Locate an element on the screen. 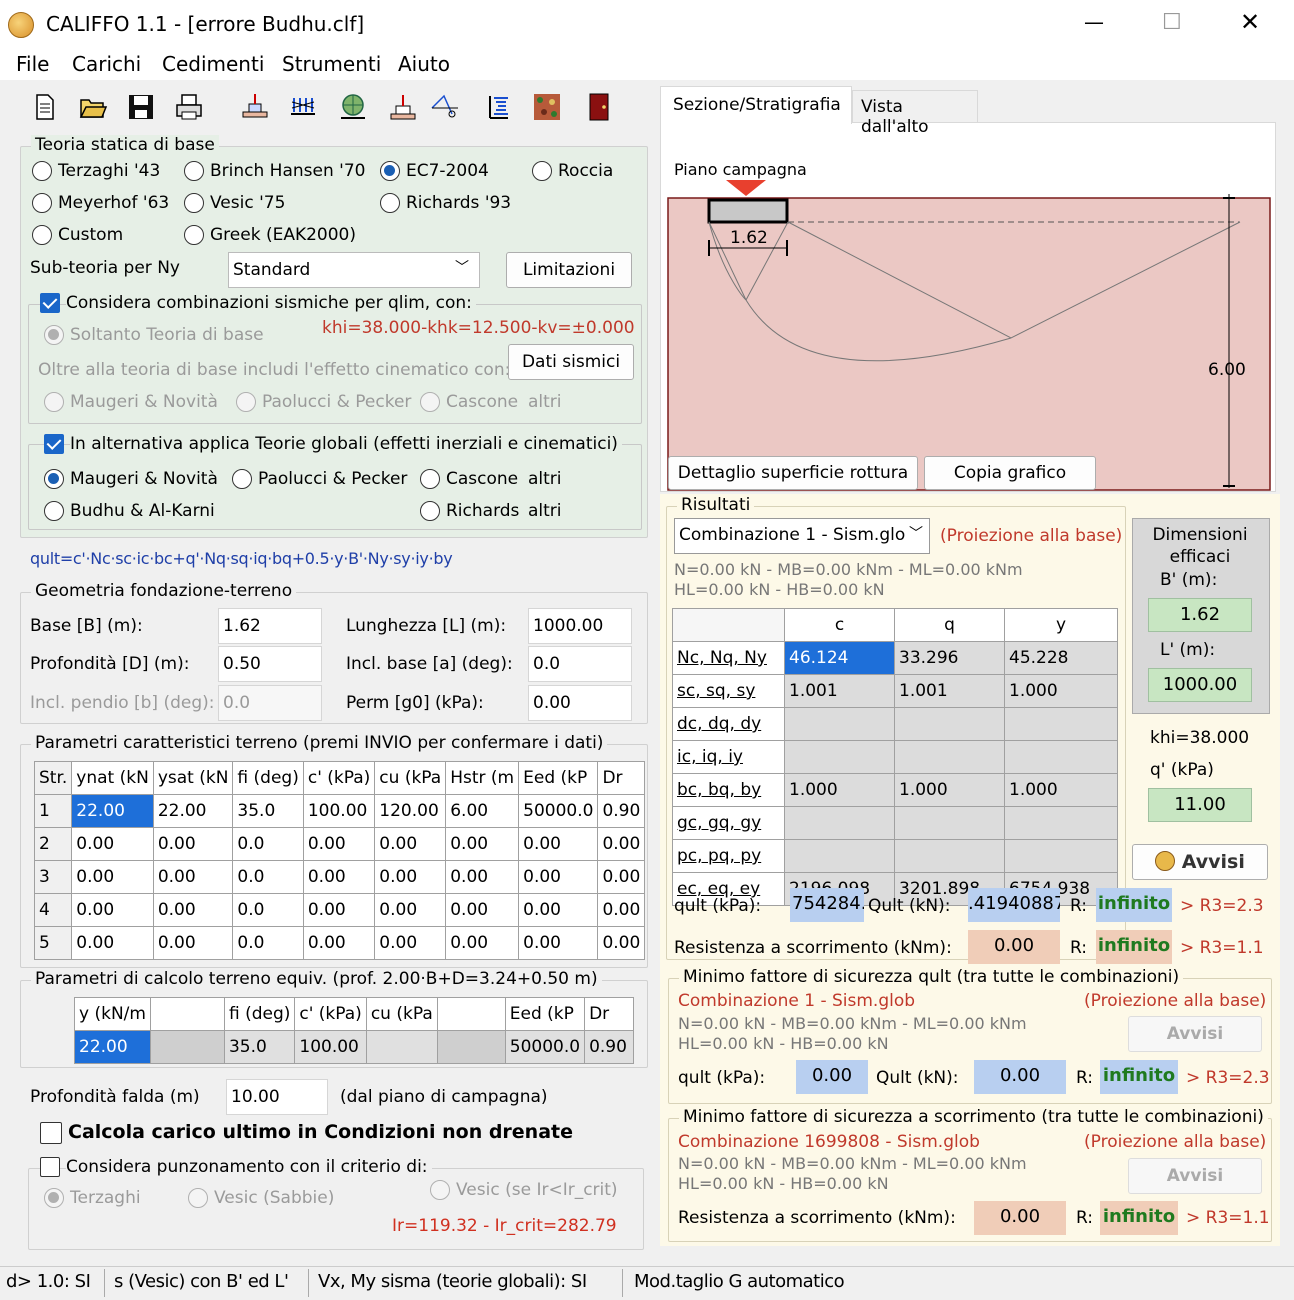 This screenshot has width=1294, height=1300. perm-input: 0.00 is located at coordinates (580, 703).